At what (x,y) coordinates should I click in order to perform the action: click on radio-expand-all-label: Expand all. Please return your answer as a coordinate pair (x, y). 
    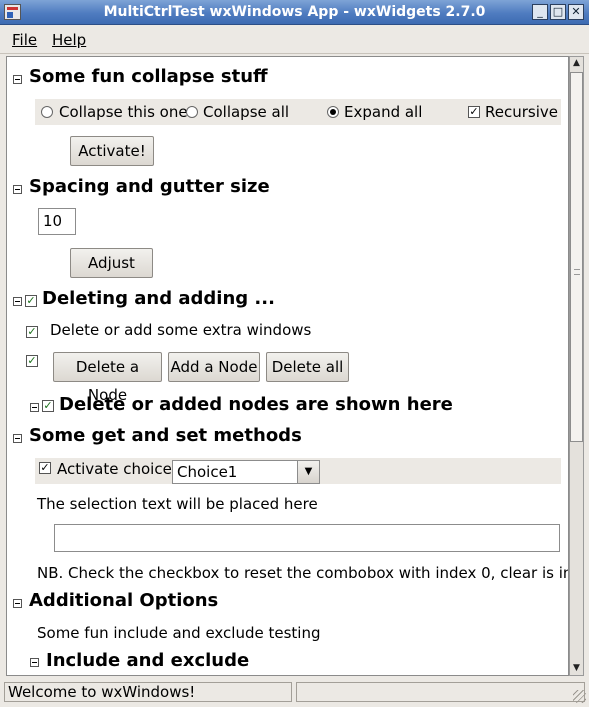
    Looking at the image, I should click on (383, 112).